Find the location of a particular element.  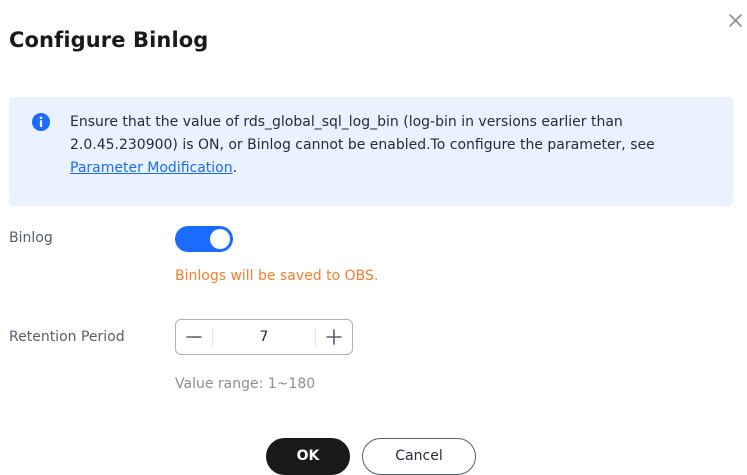

retention-range-hint: Value range: 1~180 is located at coordinates (245, 384).